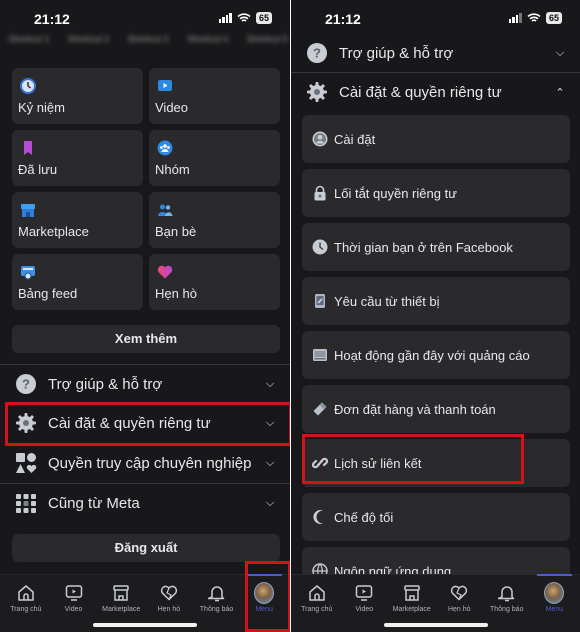 Image resolution: width=580 pixels, height=632 pixels. I want to click on section-also-from-meta: Cũng từ Meta ⌵, so click(145, 503).